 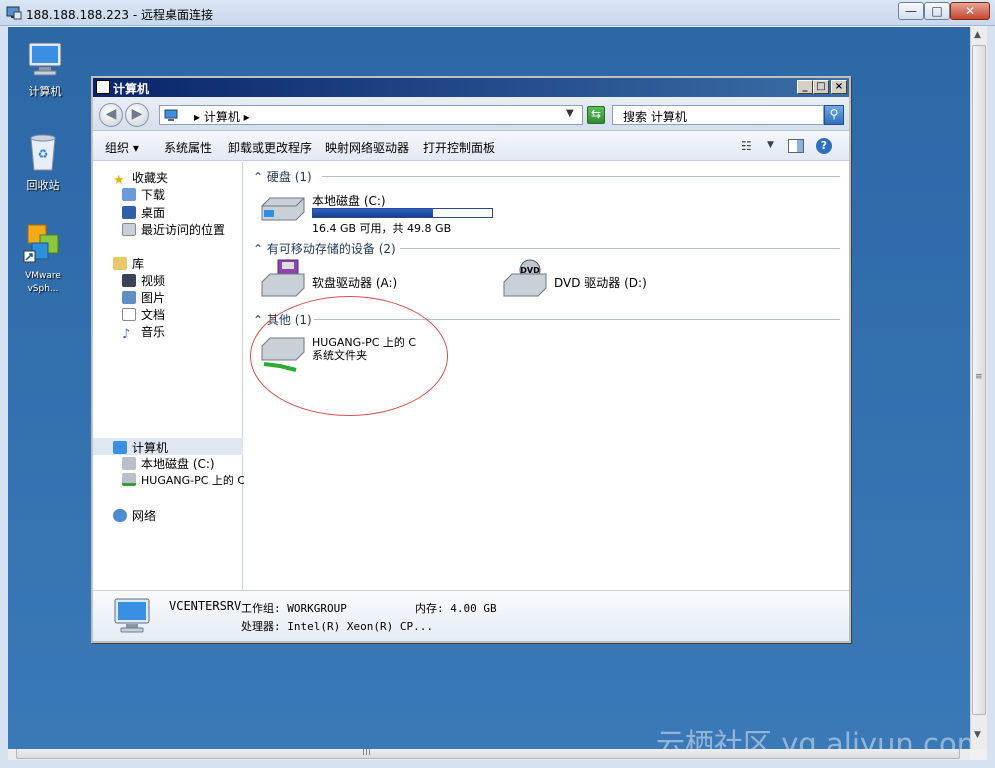 What do you see at coordinates (4, 393) in the screenshot?
I see `rdp-frame-left` at bounding box center [4, 393].